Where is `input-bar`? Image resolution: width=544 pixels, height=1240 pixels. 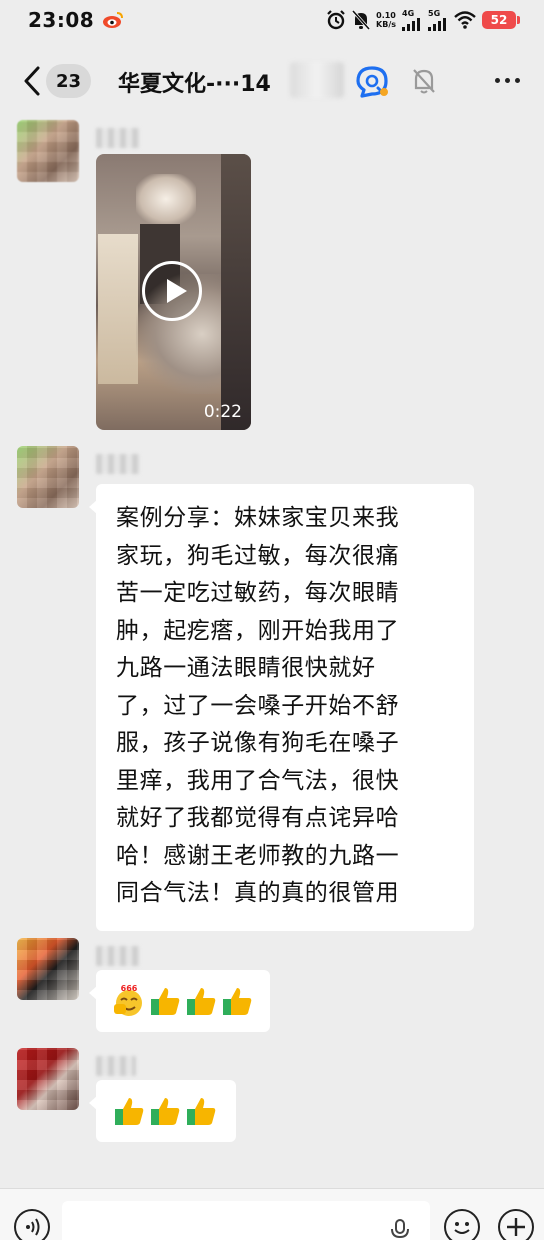
input-bar is located at coordinates (272, 1214).